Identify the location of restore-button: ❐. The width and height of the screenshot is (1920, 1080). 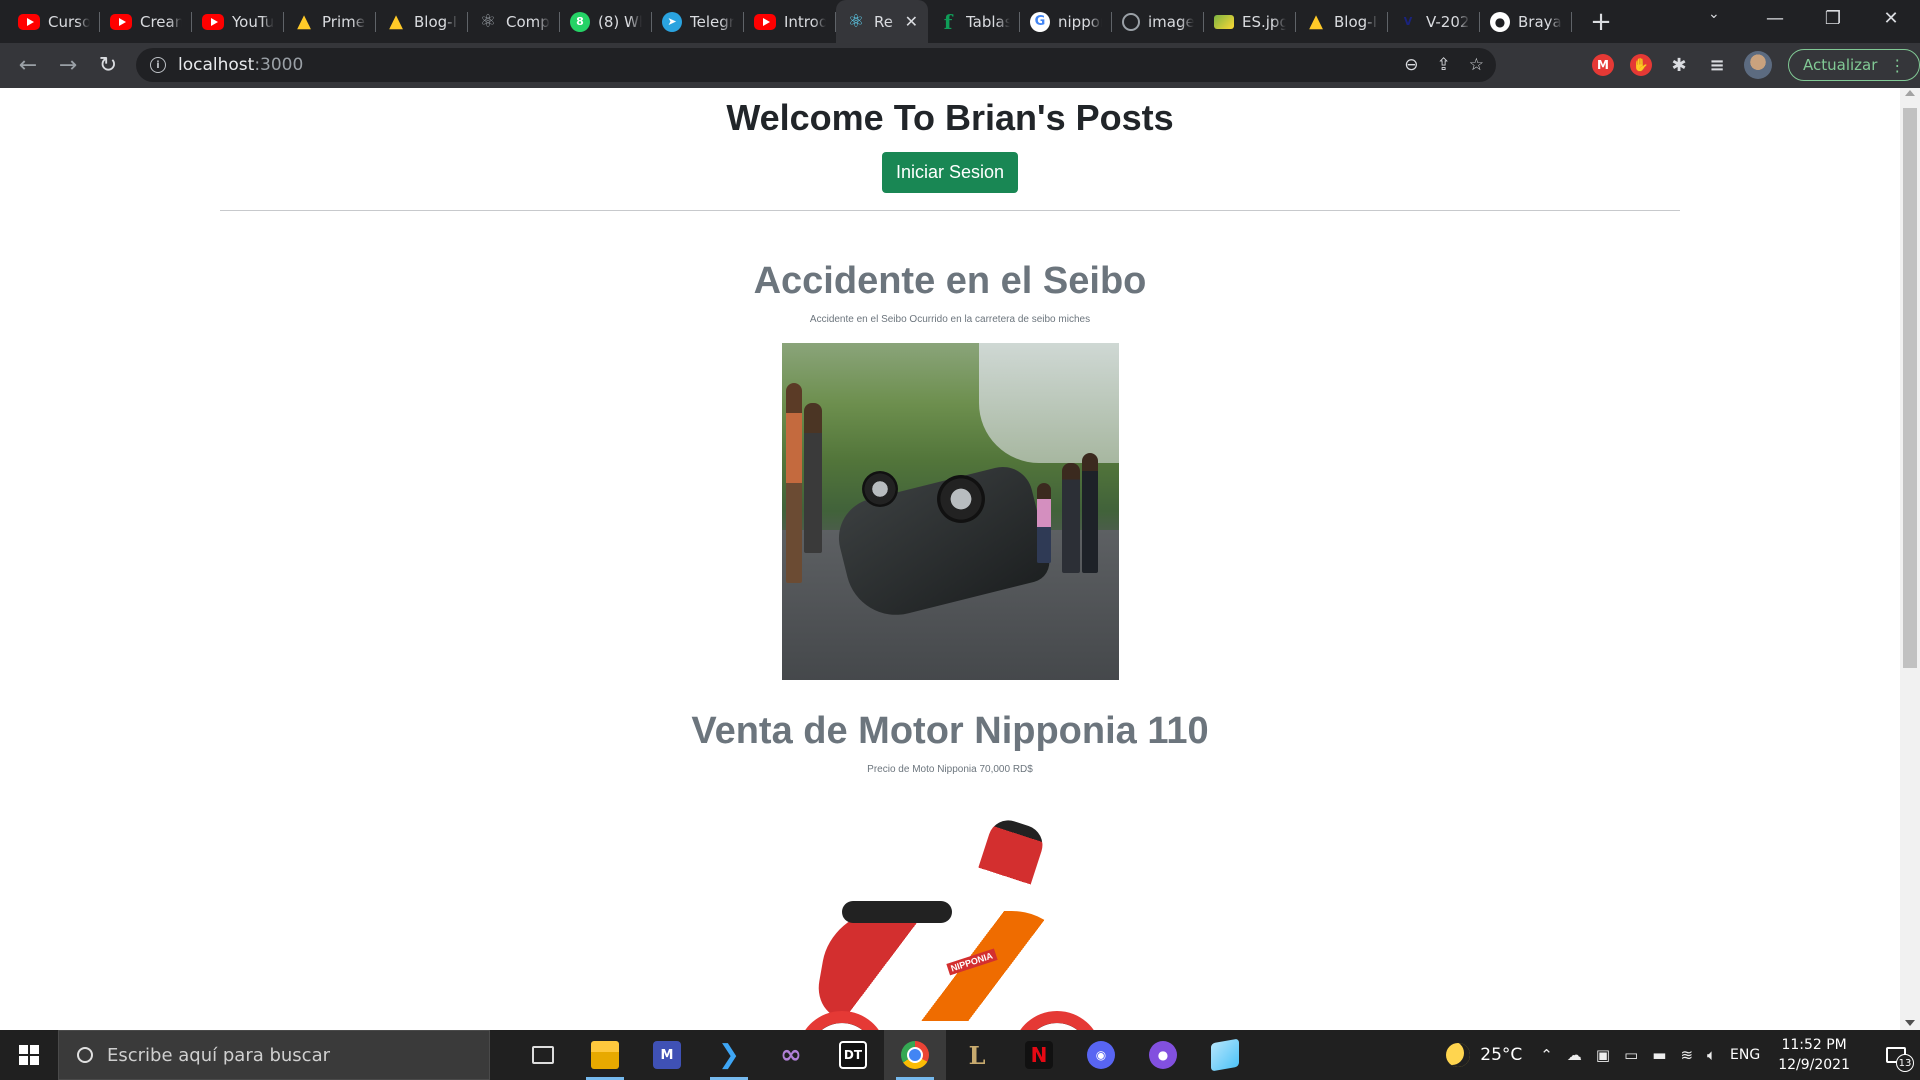
(1833, 18).